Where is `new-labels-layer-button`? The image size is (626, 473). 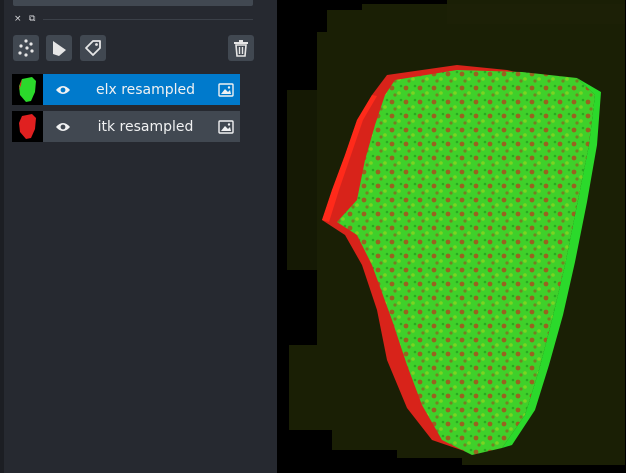 new-labels-layer-button is located at coordinates (93, 48).